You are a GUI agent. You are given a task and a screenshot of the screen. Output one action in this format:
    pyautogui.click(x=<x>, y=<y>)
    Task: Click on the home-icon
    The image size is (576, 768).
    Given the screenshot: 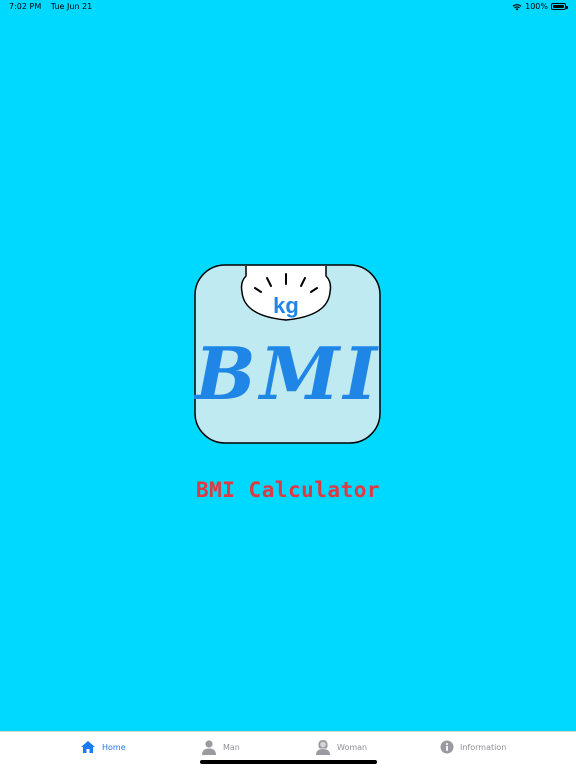 What is the action you would take?
    pyautogui.click(x=88, y=747)
    